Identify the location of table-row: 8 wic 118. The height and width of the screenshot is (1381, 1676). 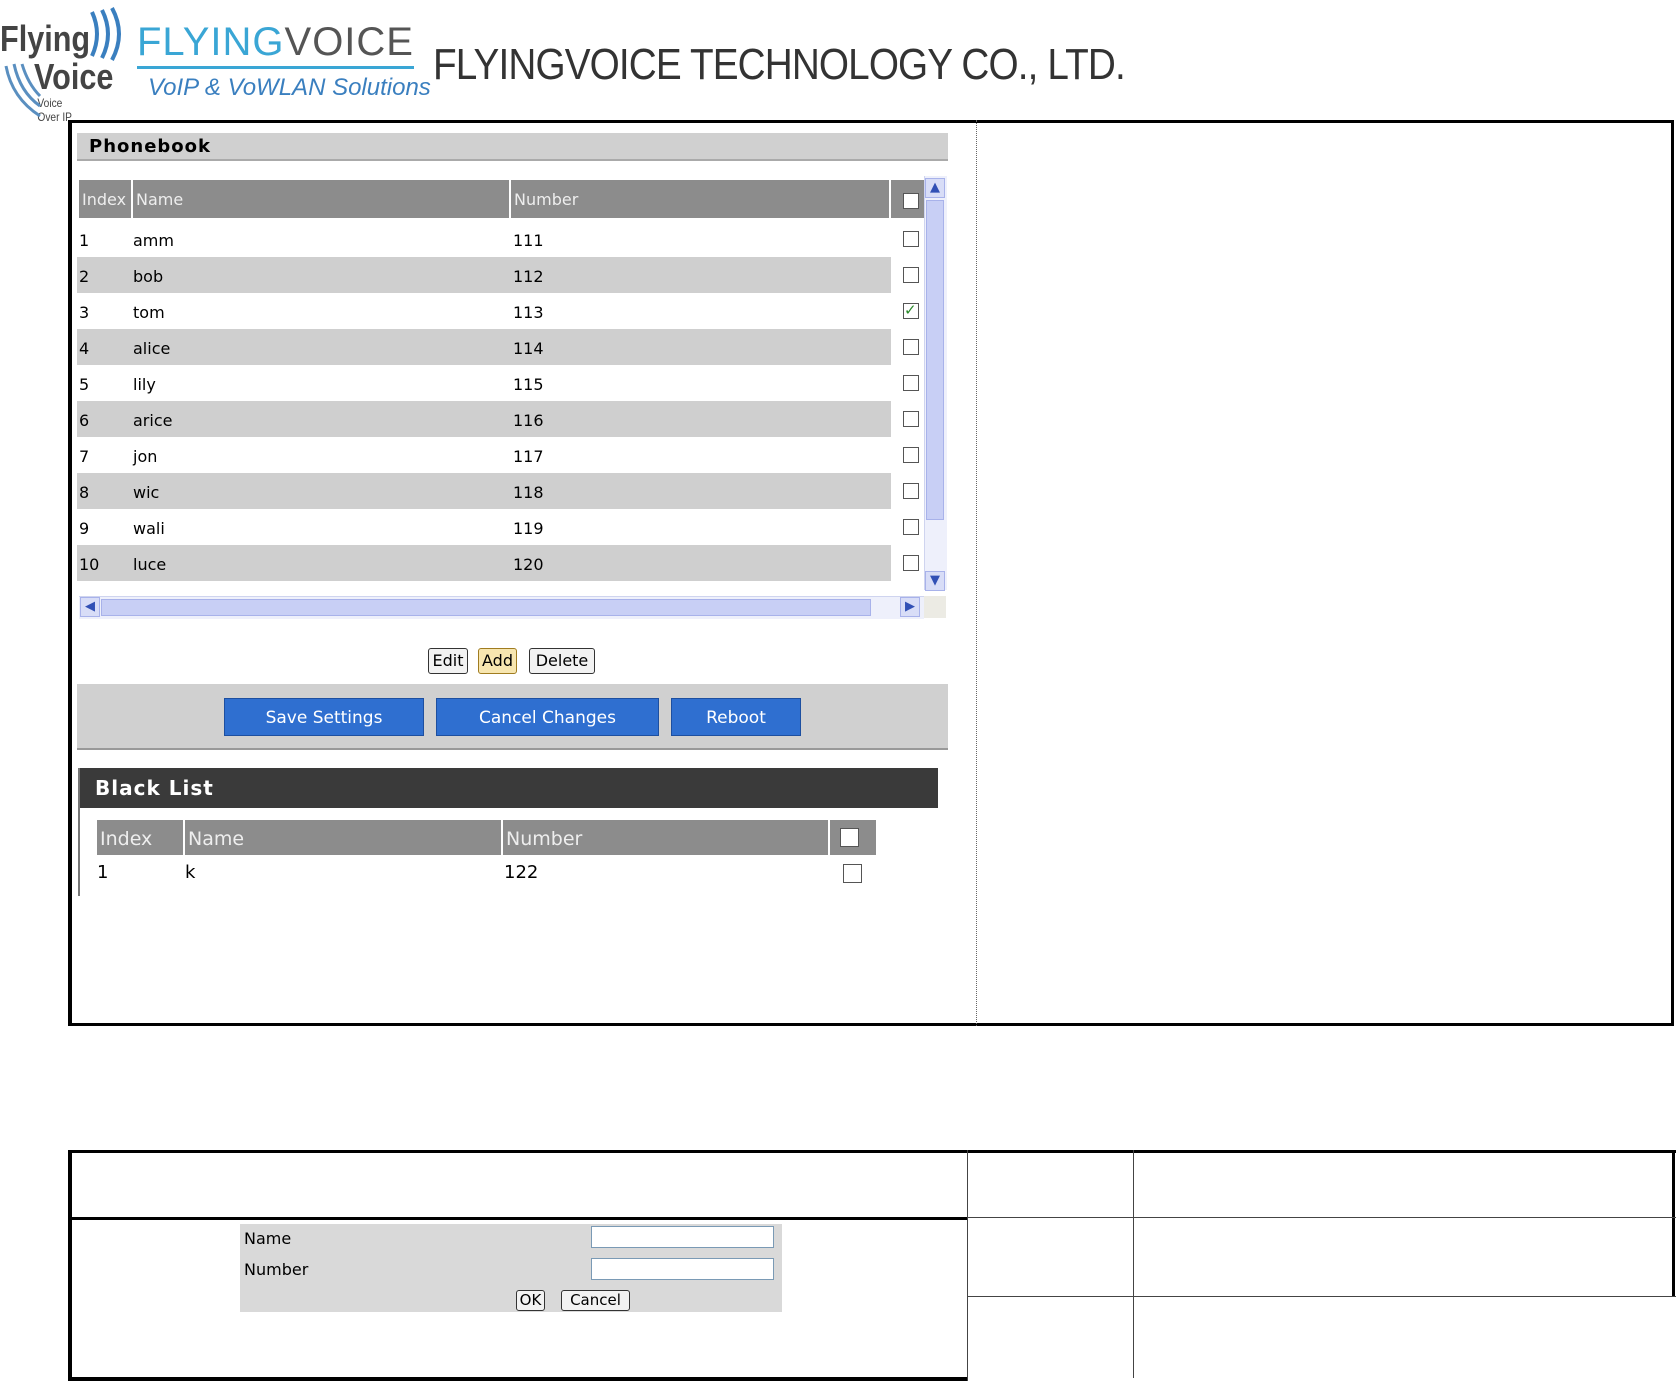
(498, 491).